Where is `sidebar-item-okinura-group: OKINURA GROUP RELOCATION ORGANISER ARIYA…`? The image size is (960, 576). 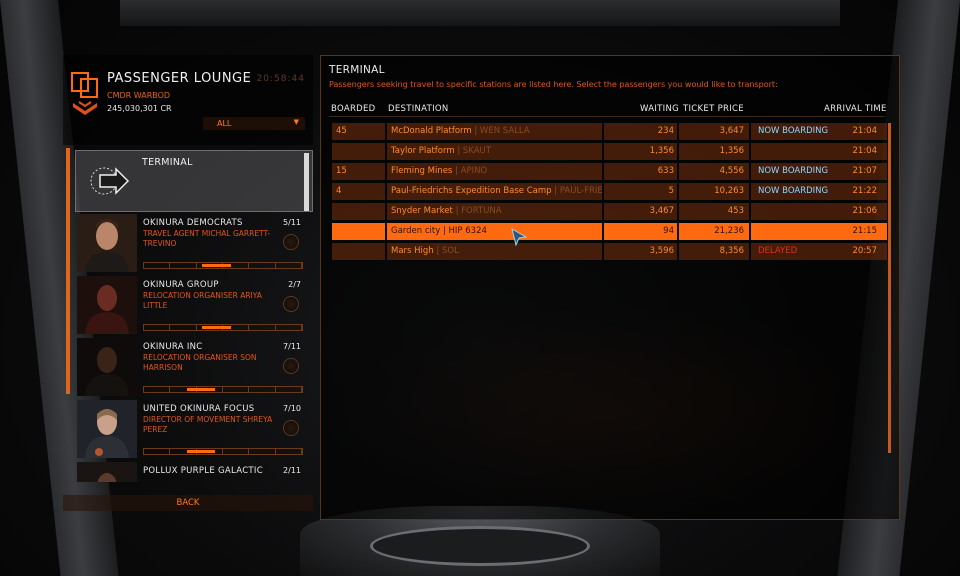
sidebar-item-okinura-group: OKINURA GROUP RELOCATION ORGANISER ARIYA… is located at coordinates (194, 305).